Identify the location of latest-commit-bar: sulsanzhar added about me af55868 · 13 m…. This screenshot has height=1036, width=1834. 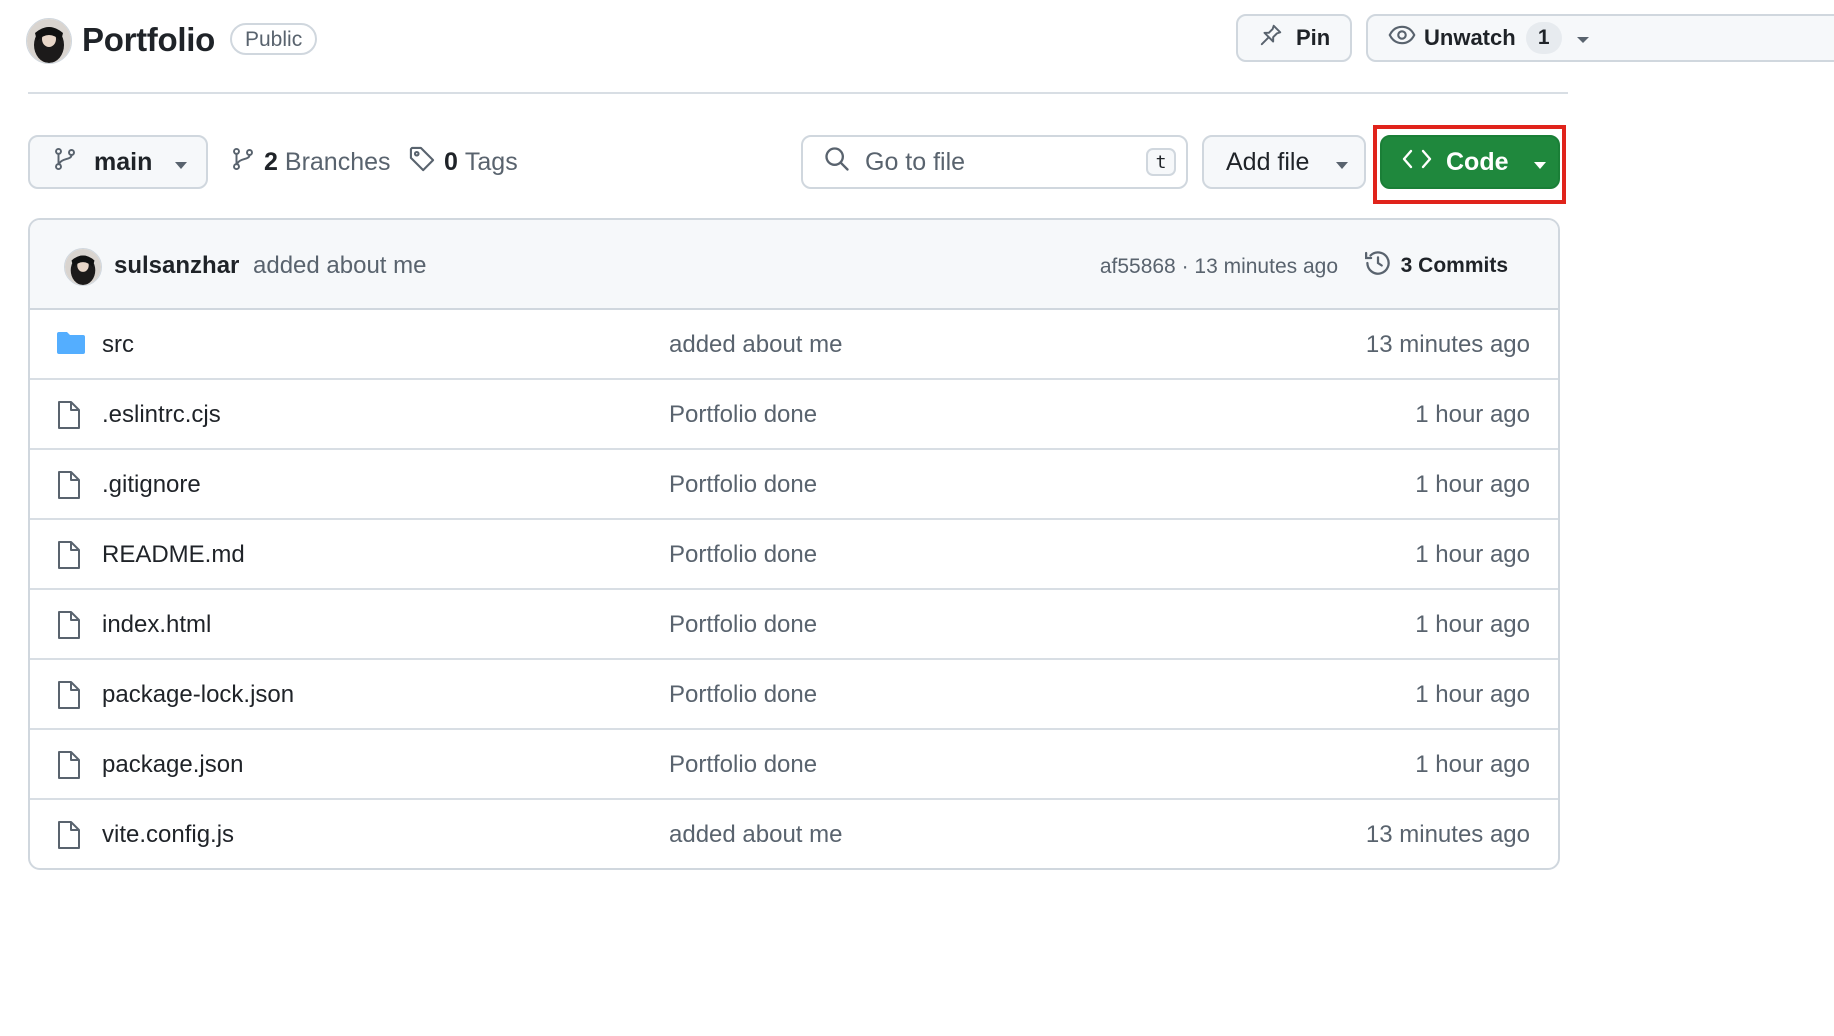
(794, 265).